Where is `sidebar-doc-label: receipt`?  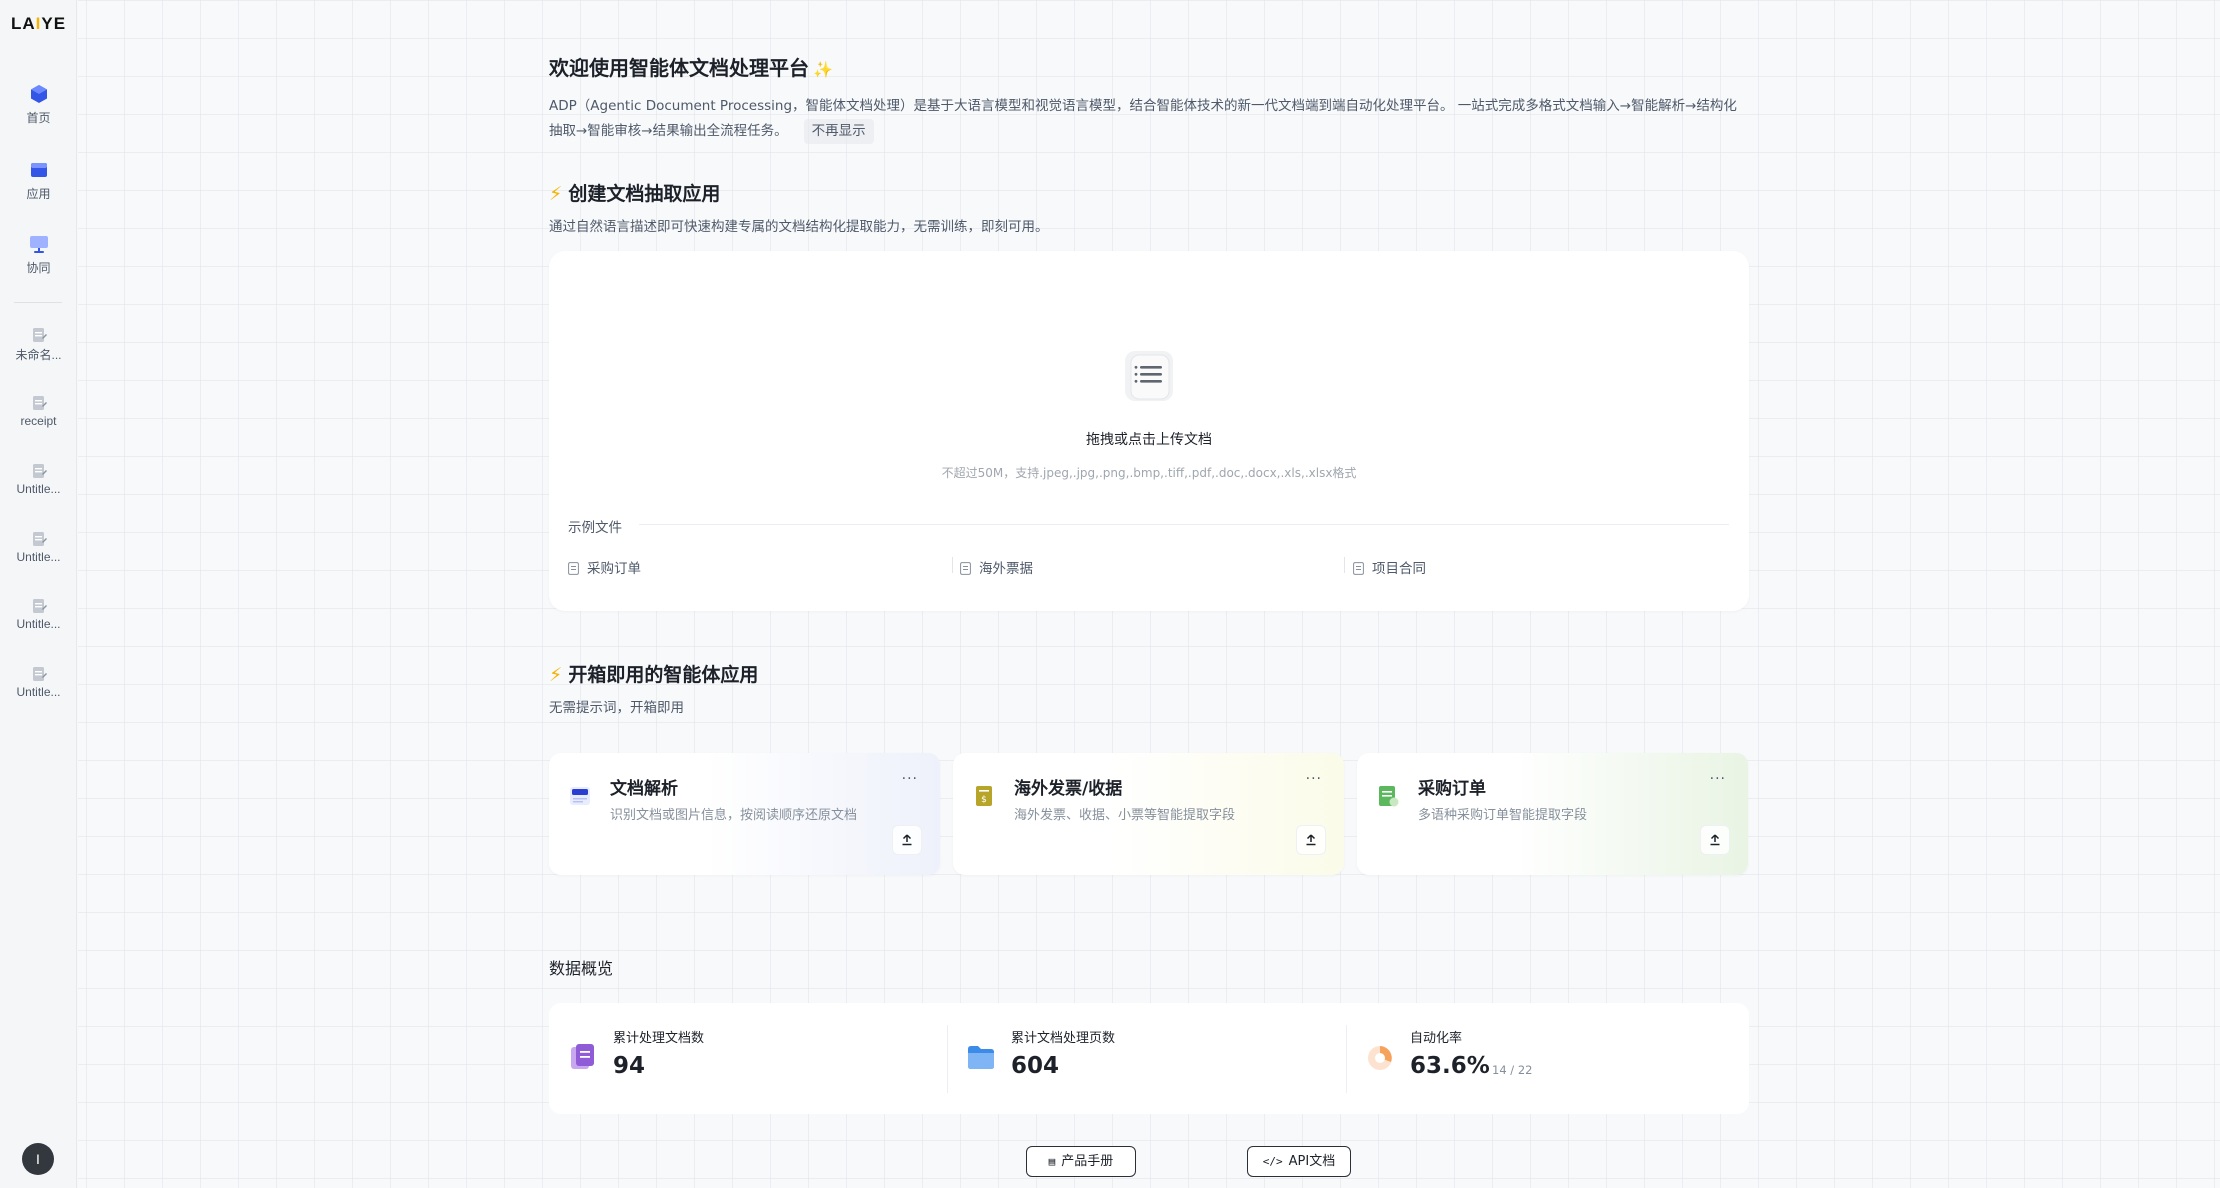
sidebar-doc-label: receipt is located at coordinates (38, 421).